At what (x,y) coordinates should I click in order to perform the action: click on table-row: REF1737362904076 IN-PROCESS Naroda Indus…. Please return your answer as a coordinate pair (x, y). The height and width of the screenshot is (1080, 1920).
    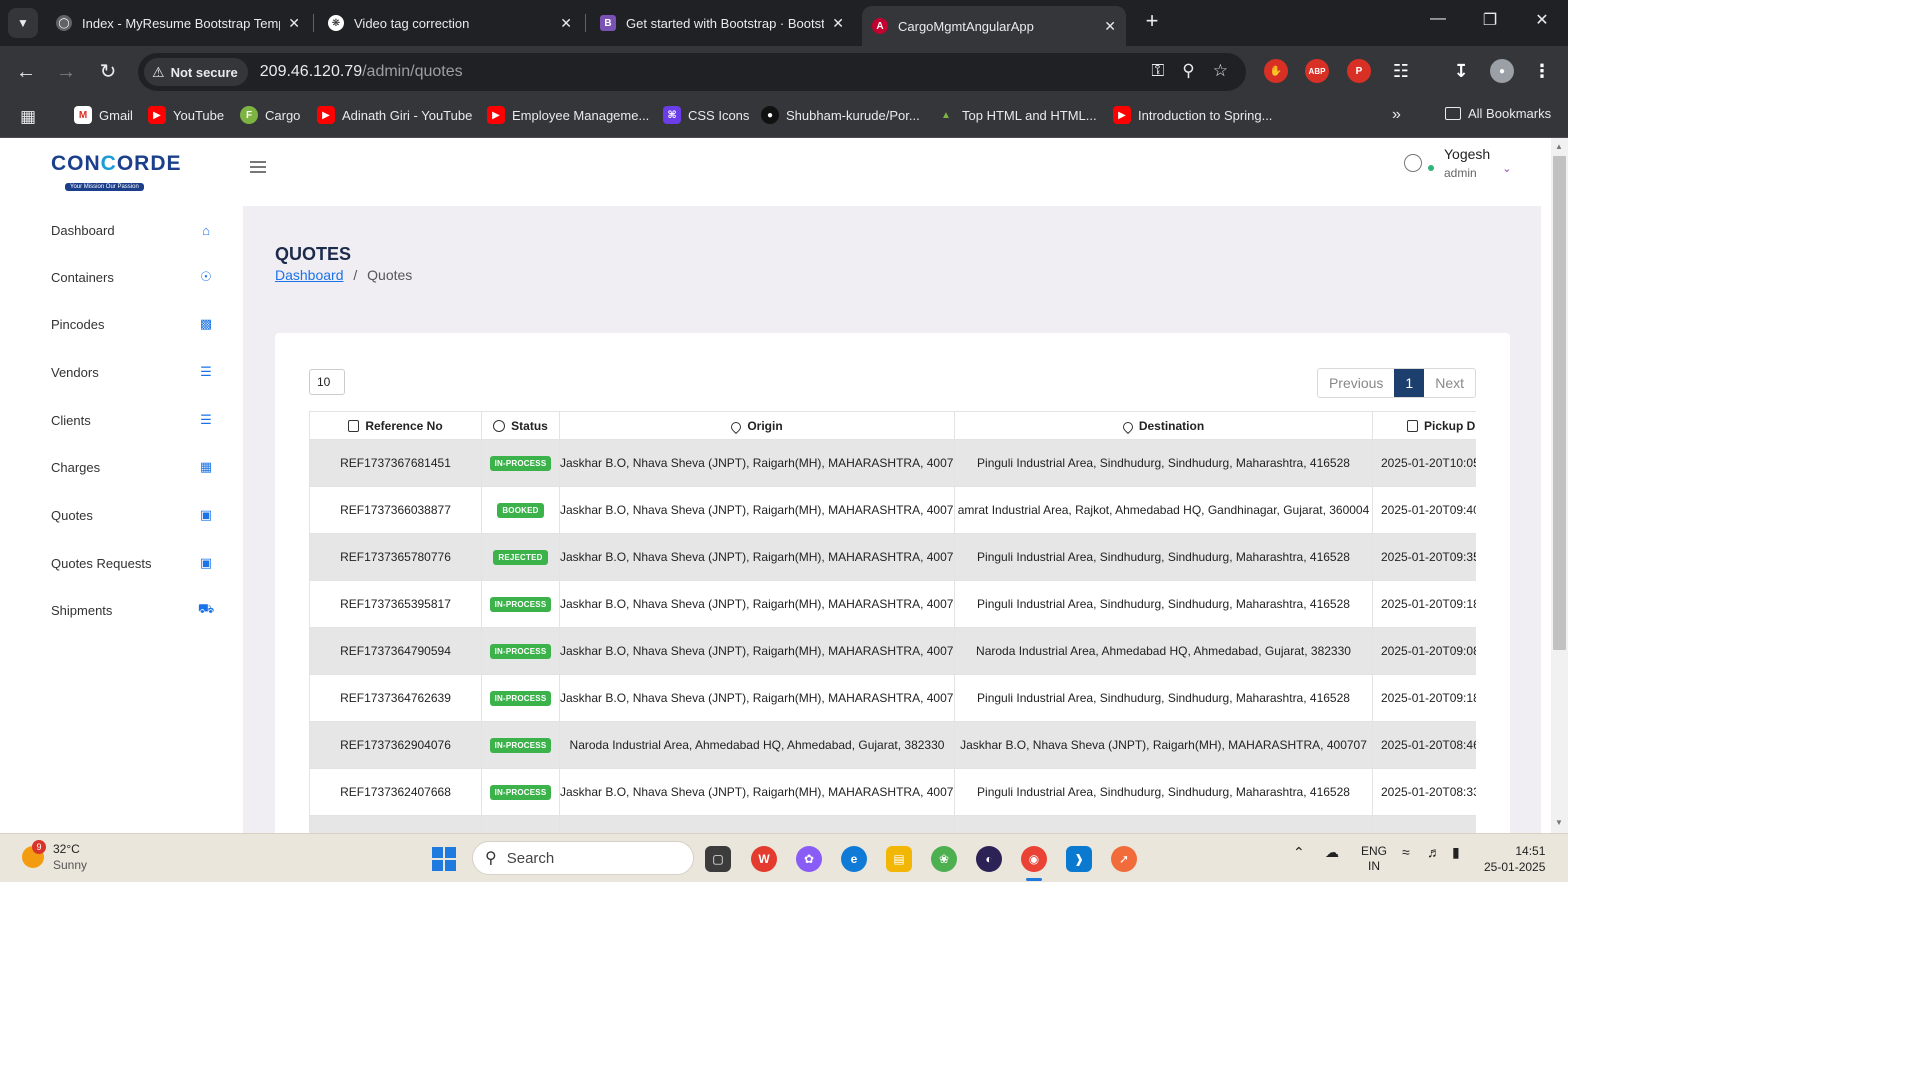
    Looking at the image, I should click on (892, 745).